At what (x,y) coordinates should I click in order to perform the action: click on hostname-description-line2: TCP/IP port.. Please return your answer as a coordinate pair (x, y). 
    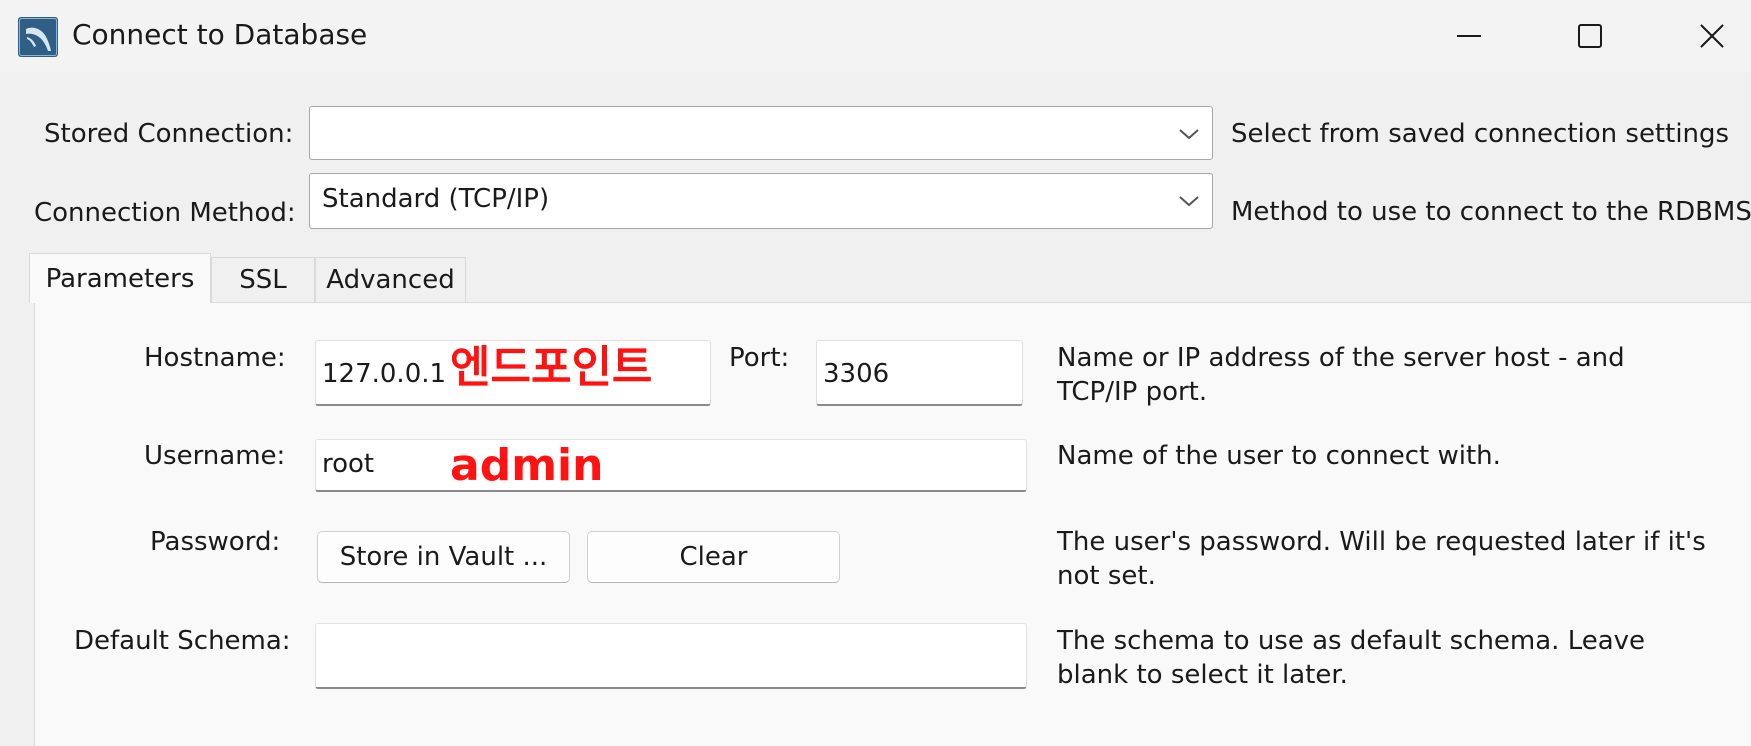
    Looking at the image, I should click on (1132, 392).